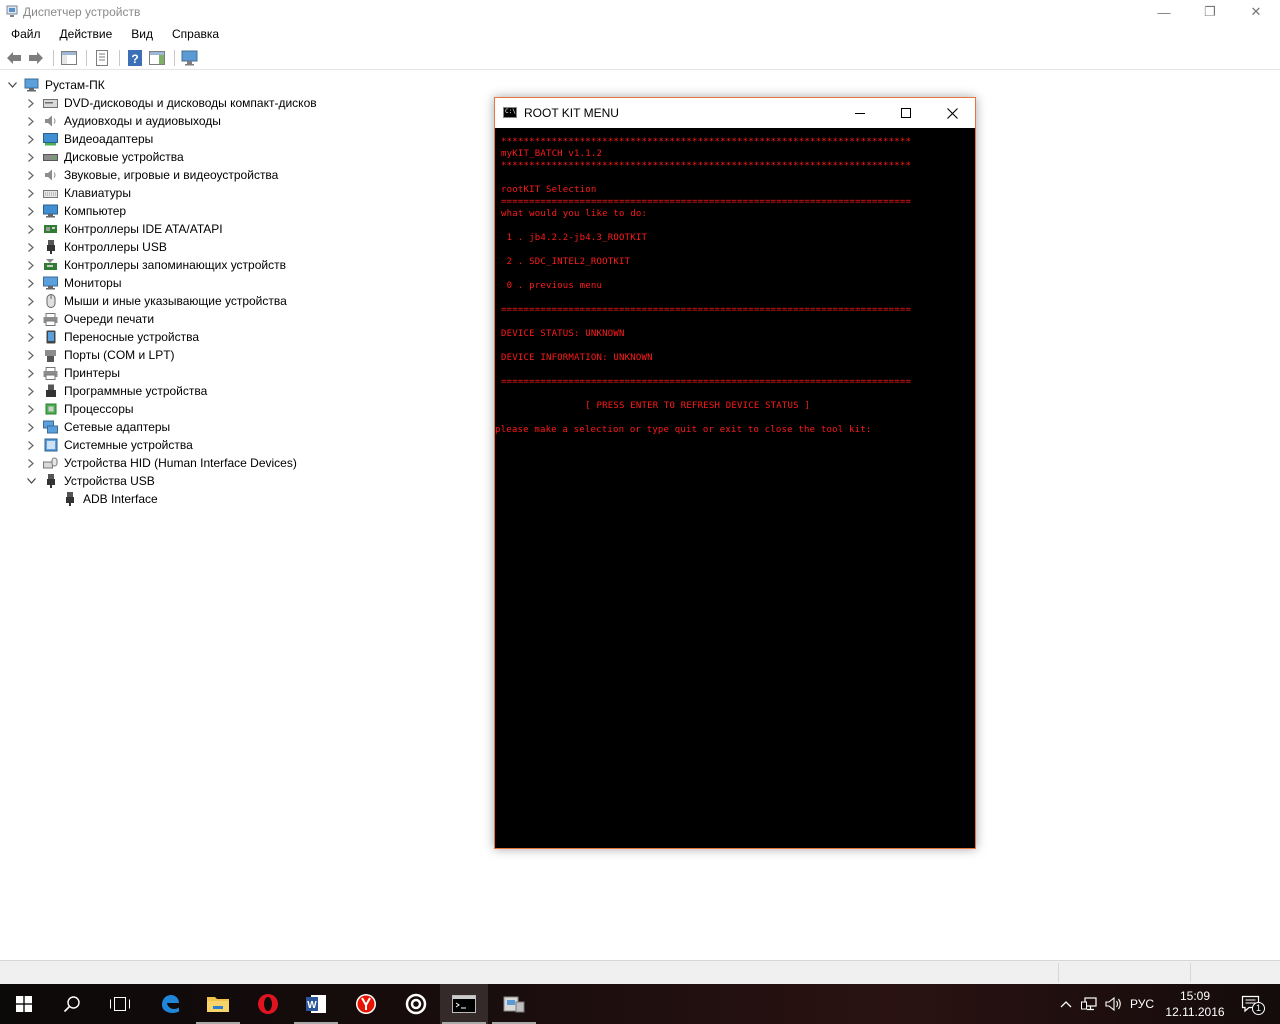 The image size is (1280, 1024). What do you see at coordinates (85, 34) in the screenshot?
I see `menu-action: Действие` at bounding box center [85, 34].